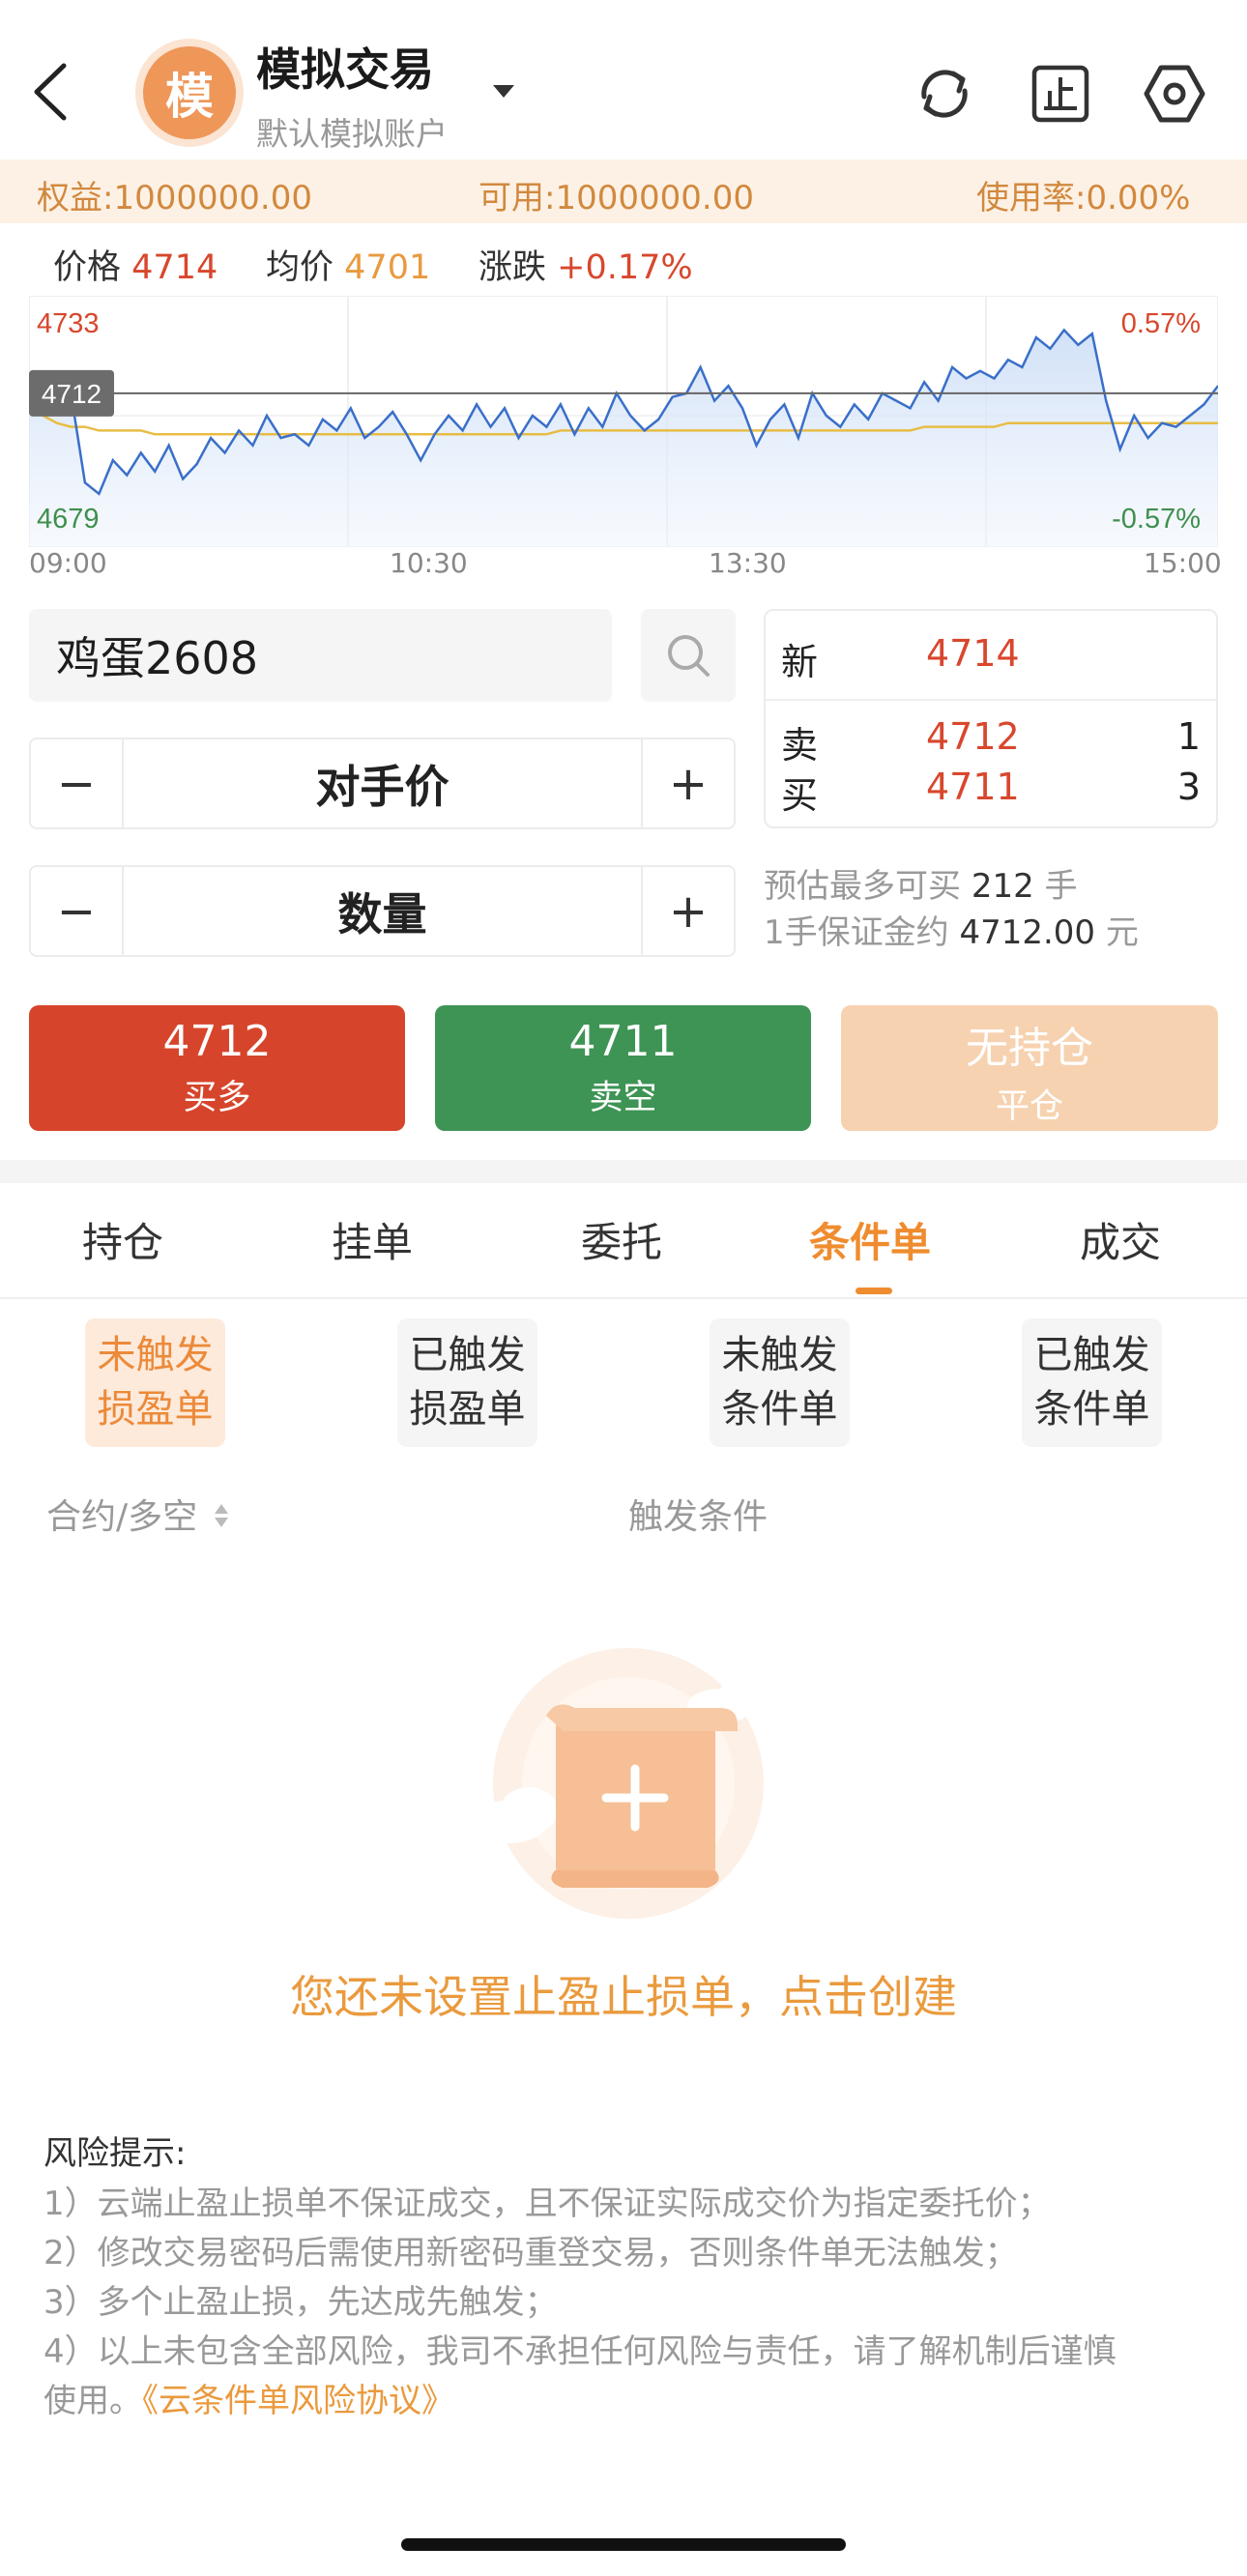 The image size is (1247, 2576). I want to click on usage: 使用率:0.00%, so click(1083, 194).